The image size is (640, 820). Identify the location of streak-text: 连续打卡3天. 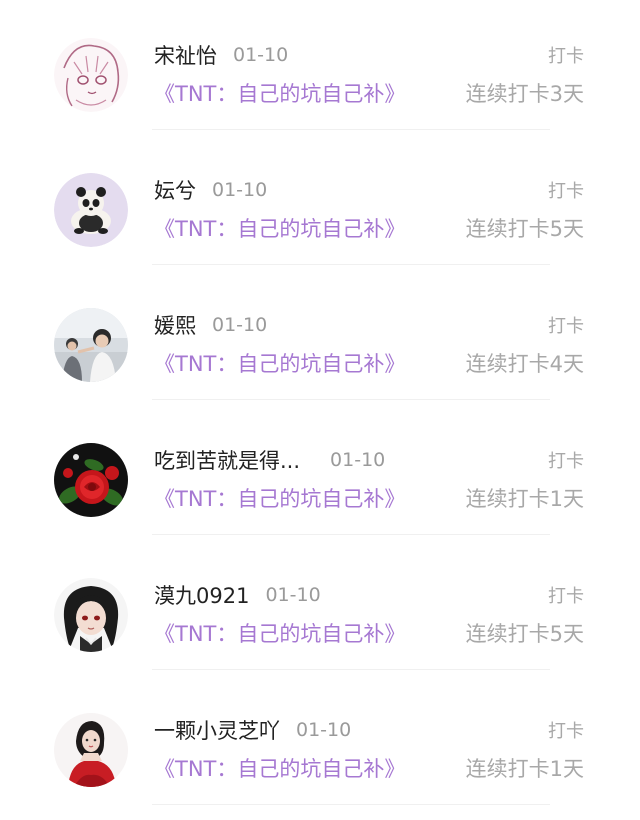
(524, 94).